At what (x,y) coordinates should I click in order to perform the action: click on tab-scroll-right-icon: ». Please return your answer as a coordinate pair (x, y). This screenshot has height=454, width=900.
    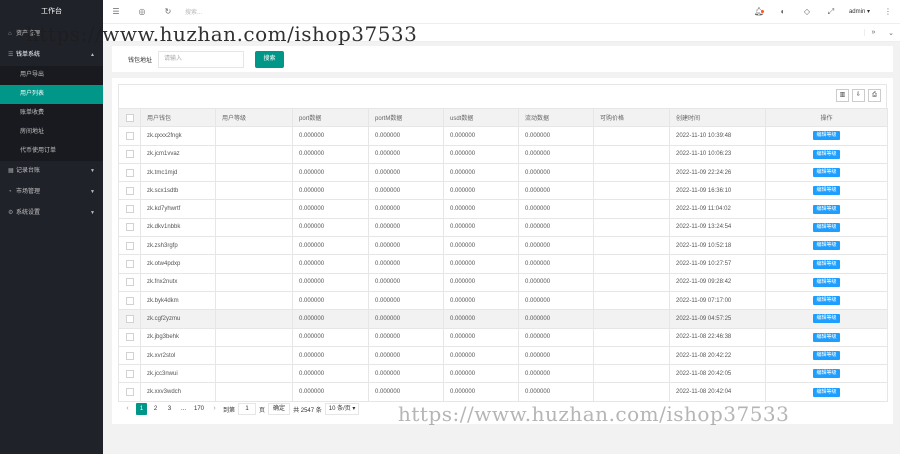
    Looking at the image, I should click on (873, 32).